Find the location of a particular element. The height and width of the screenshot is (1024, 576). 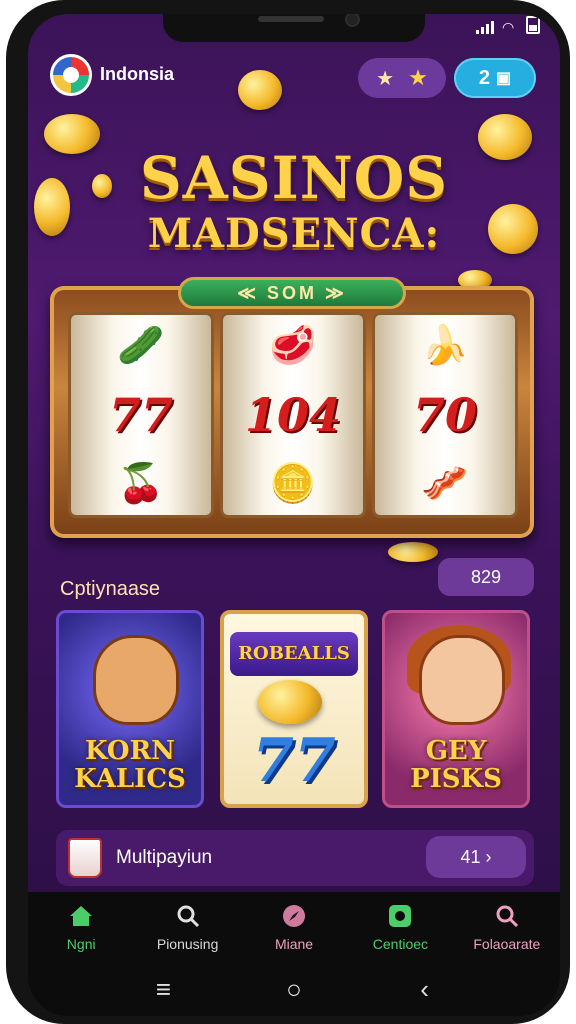

notch is located at coordinates (294, 28).